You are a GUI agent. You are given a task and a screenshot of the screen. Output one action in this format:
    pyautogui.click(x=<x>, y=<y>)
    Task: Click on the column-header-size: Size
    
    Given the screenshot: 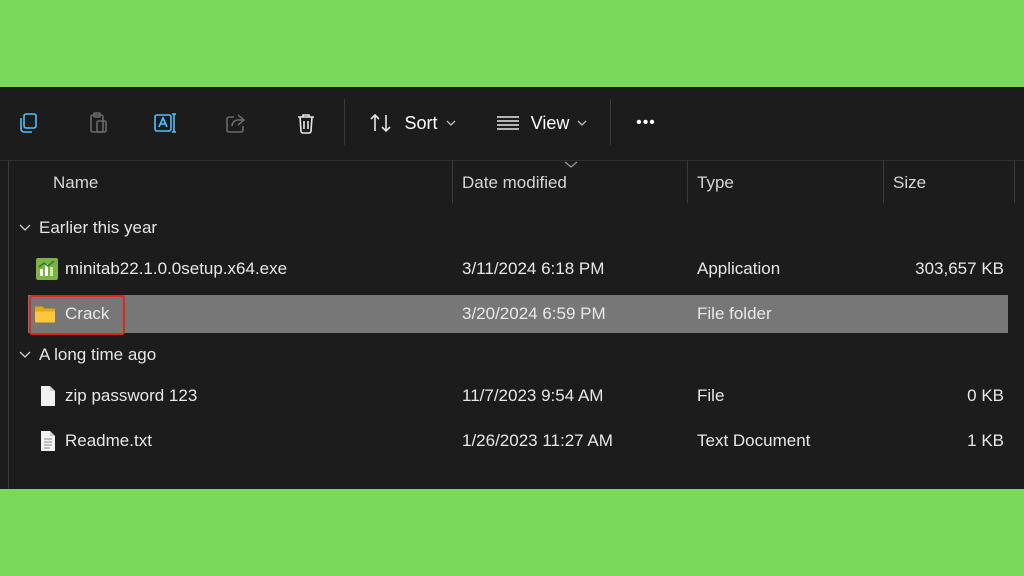 What is the action you would take?
    pyautogui.click(x=909, y=183)
    